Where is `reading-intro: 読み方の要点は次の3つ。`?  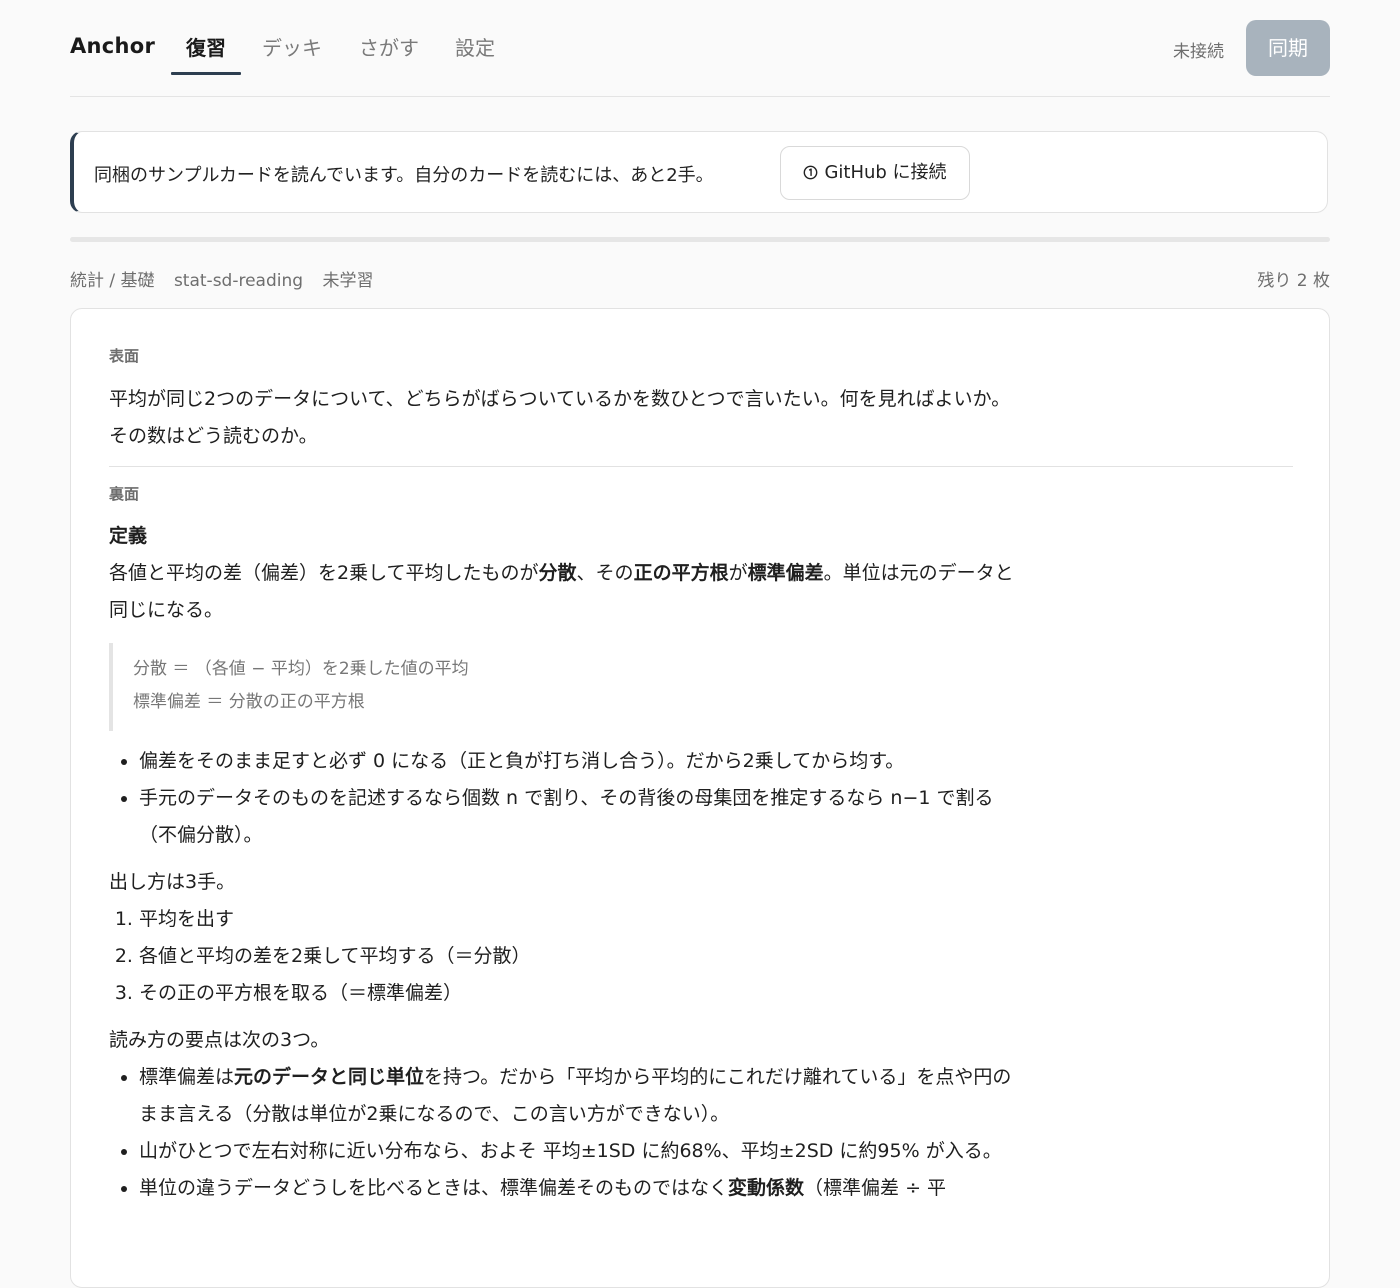
reading-intro: 読み方の要点は次の3つ。 is located at coordinates (219, 1040).